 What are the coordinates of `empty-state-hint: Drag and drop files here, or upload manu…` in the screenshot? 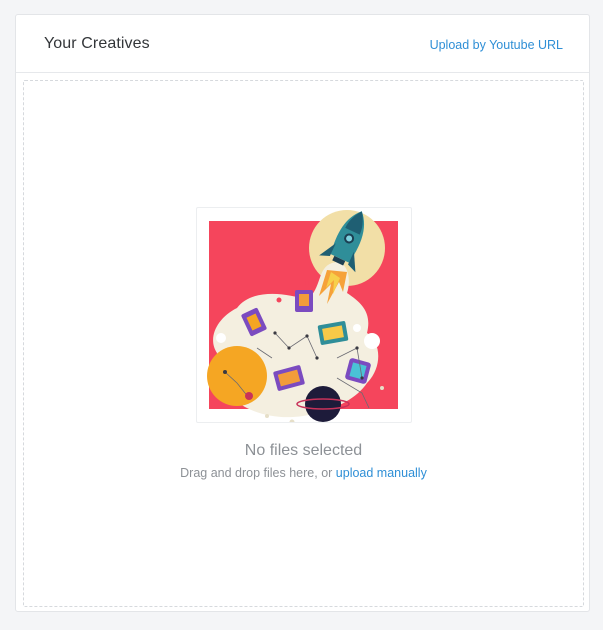 It's located at (303, 473).